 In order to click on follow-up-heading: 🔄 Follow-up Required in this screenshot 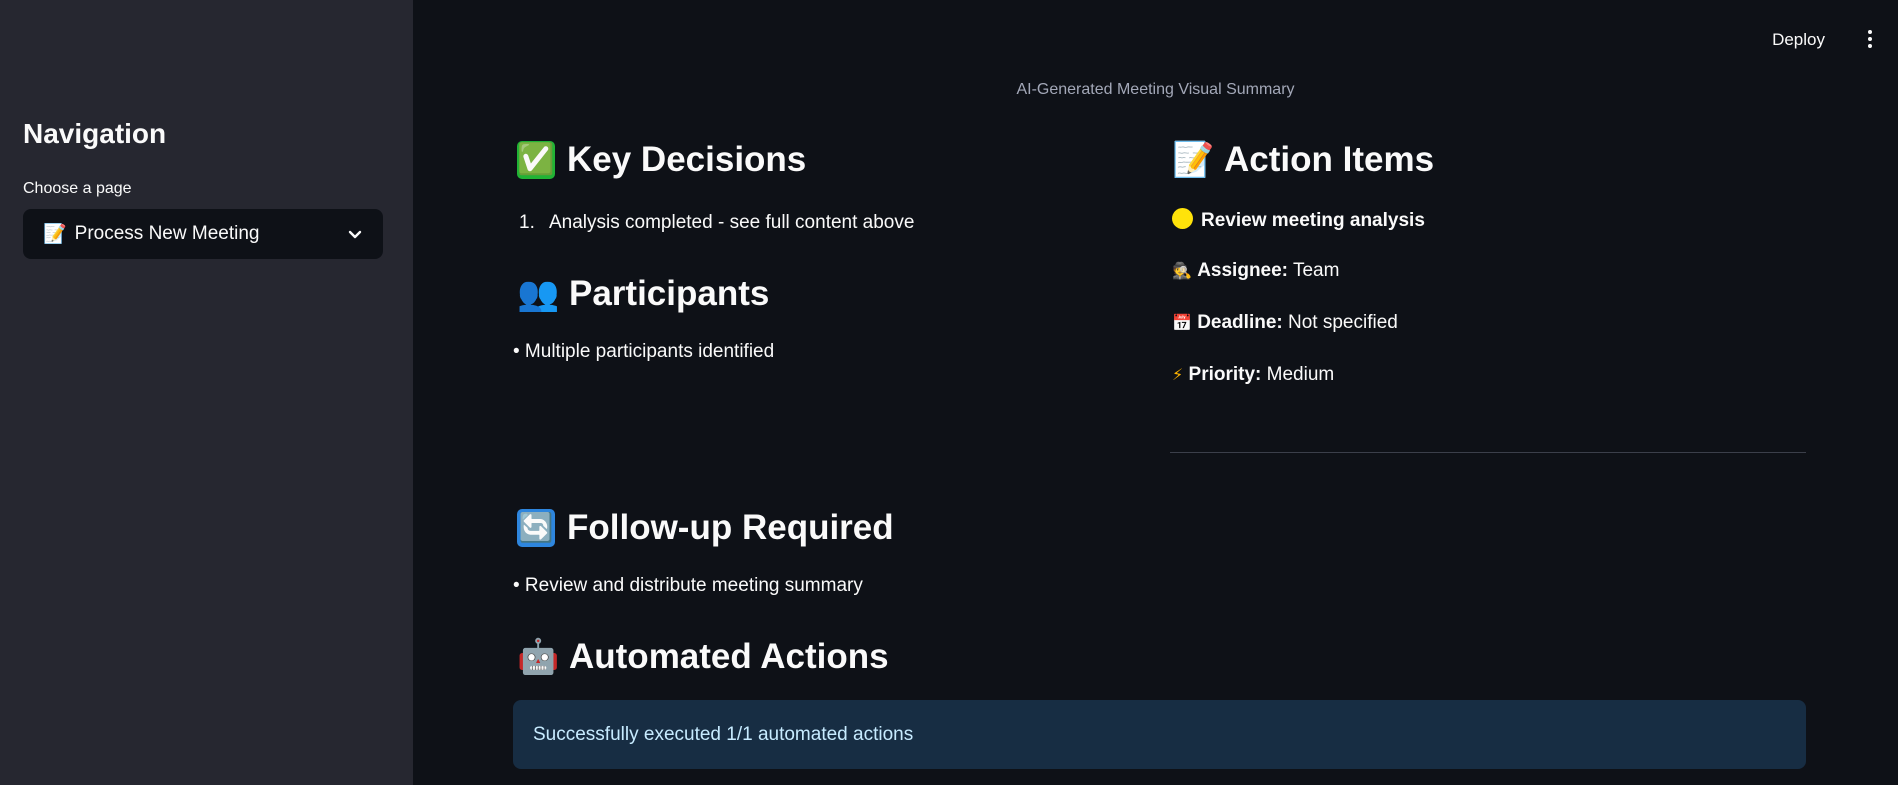, I will do `click(705, 528)`.